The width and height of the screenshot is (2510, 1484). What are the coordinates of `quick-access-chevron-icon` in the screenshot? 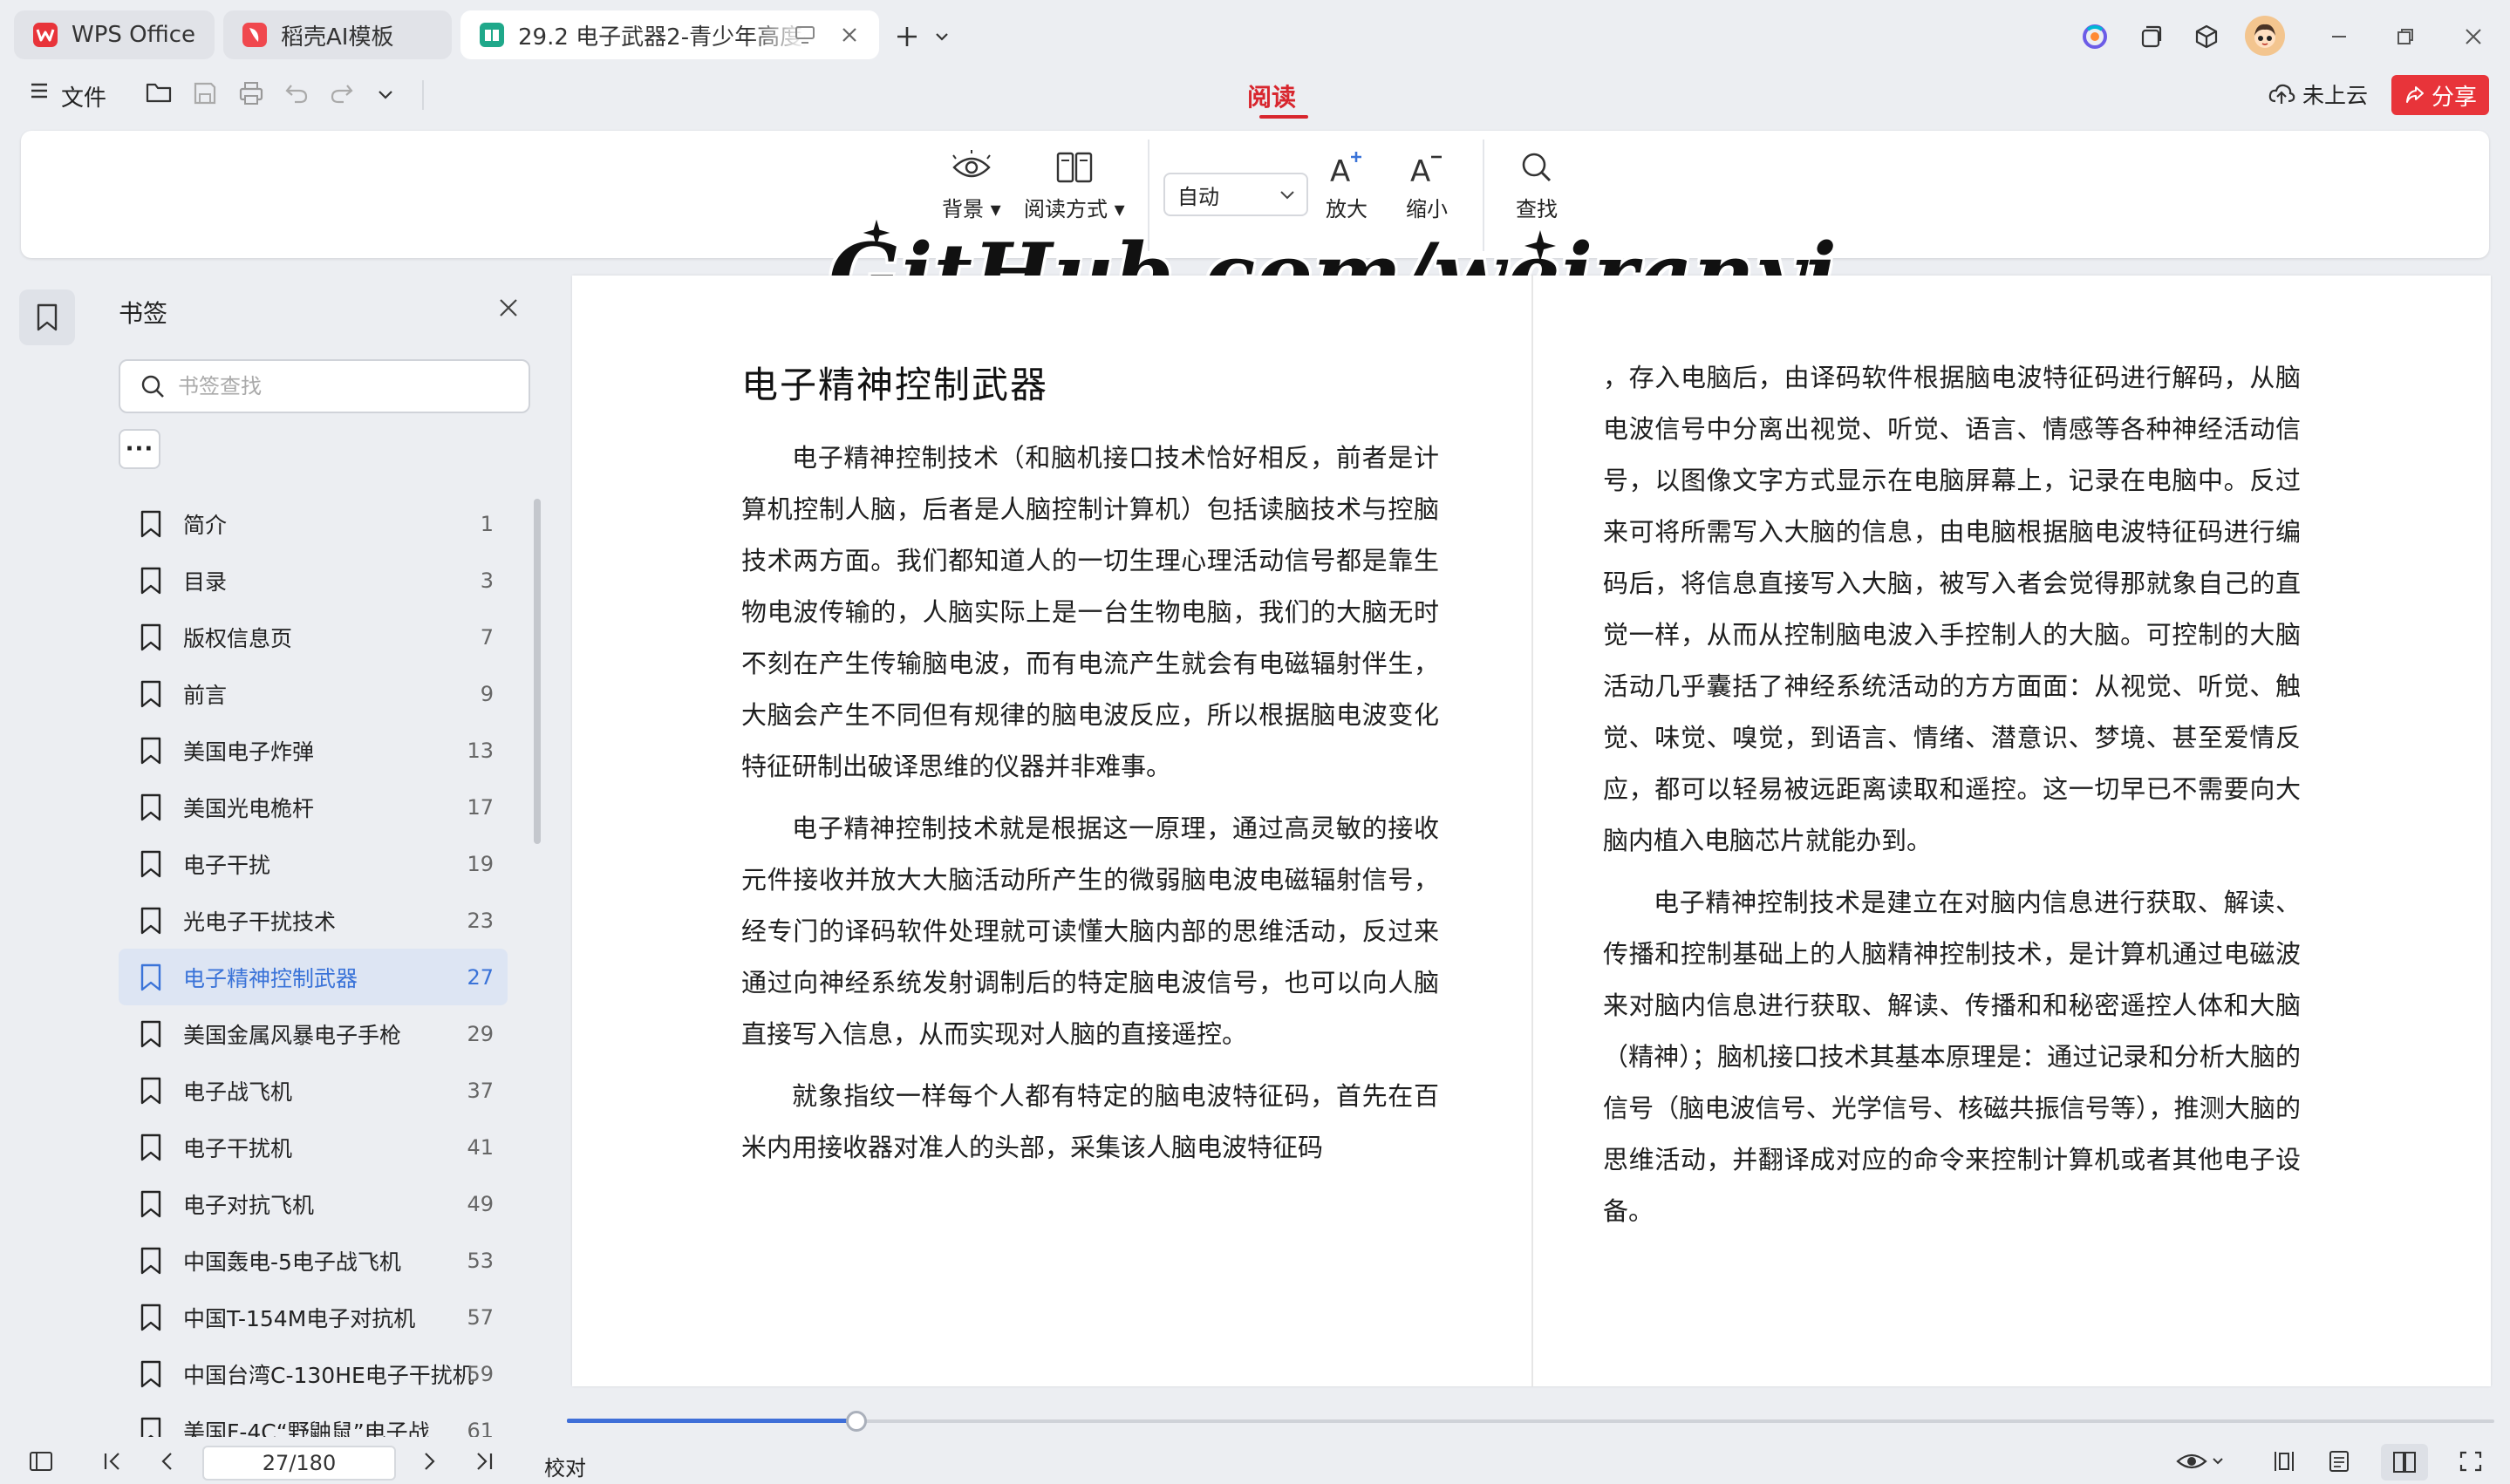 It's located at (385, 95).